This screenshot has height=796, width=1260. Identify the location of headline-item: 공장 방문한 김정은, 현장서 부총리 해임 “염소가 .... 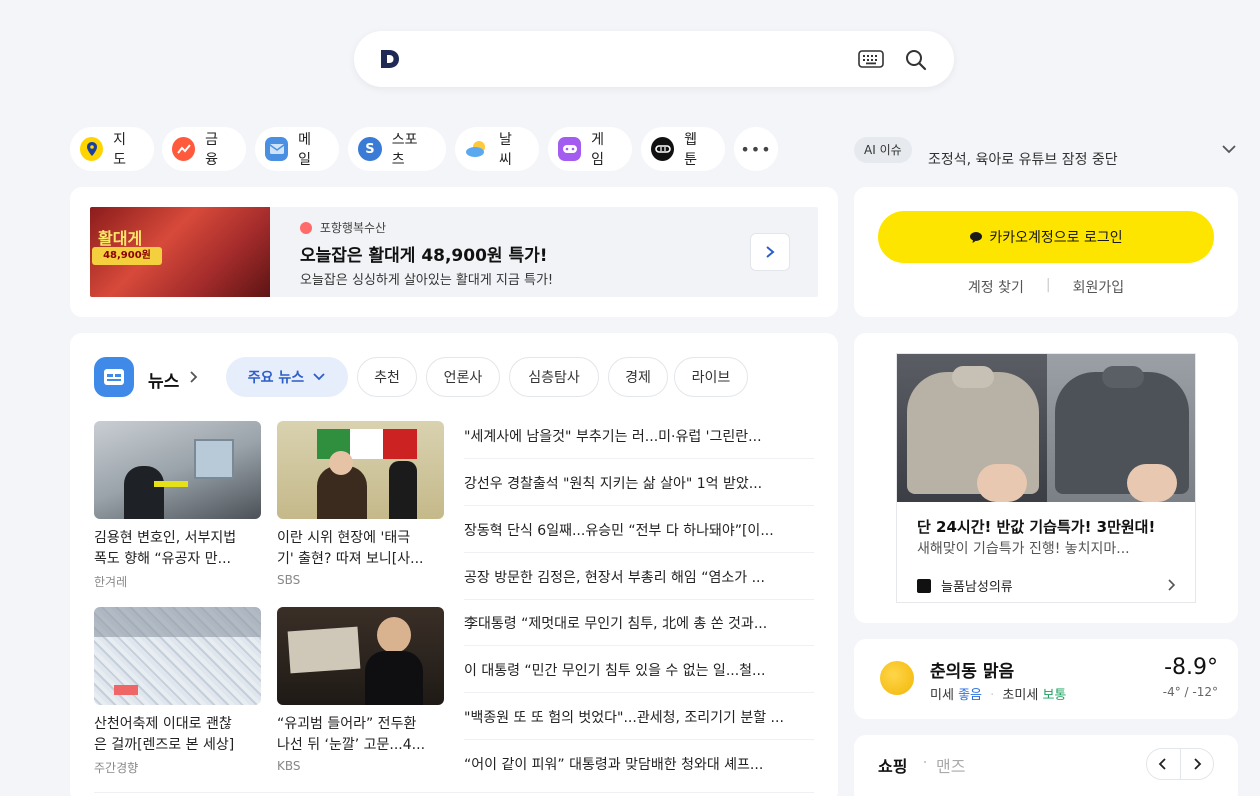
(639, 577).